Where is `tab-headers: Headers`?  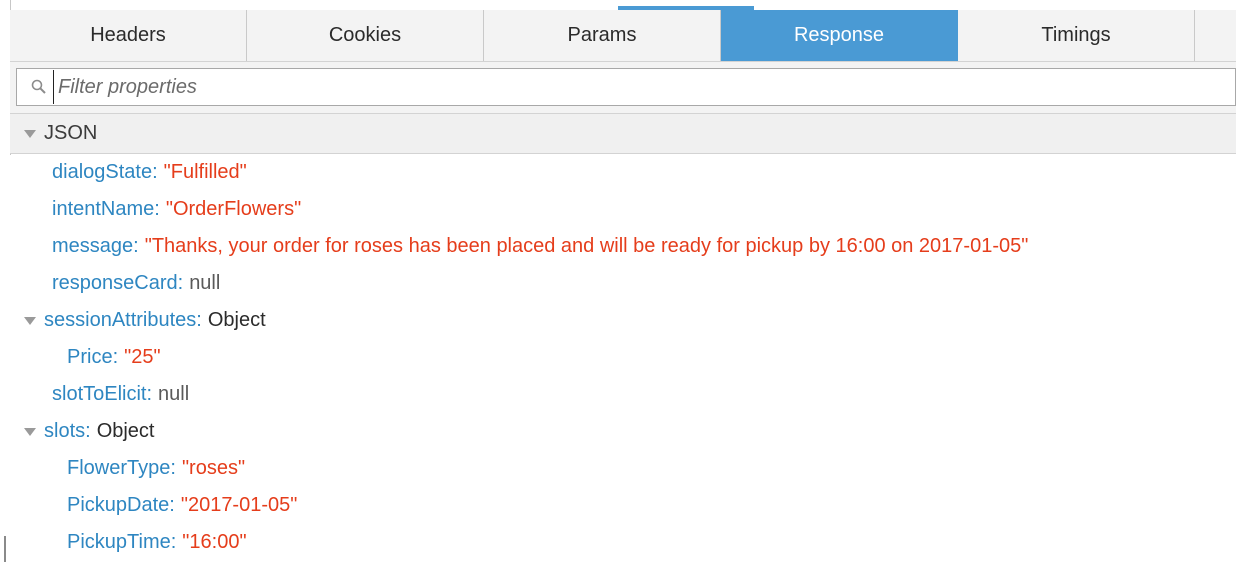
tab-headers: Headers is located at coordinates (128, 35).